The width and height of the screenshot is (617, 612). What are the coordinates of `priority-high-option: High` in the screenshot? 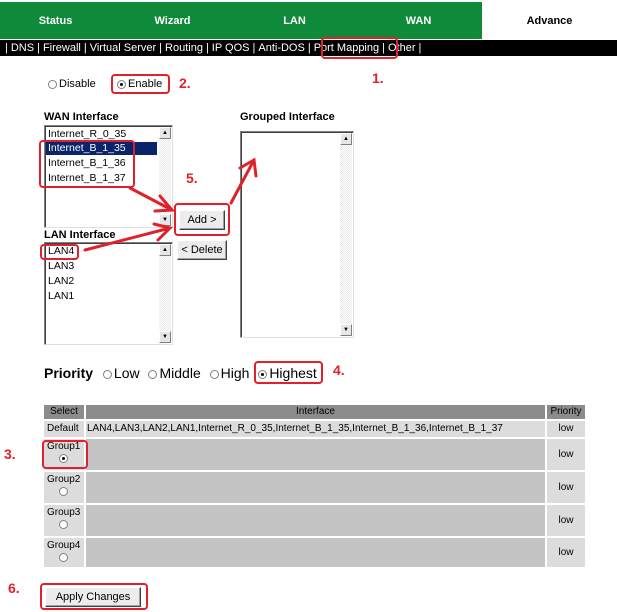 It's located at (229, 373).